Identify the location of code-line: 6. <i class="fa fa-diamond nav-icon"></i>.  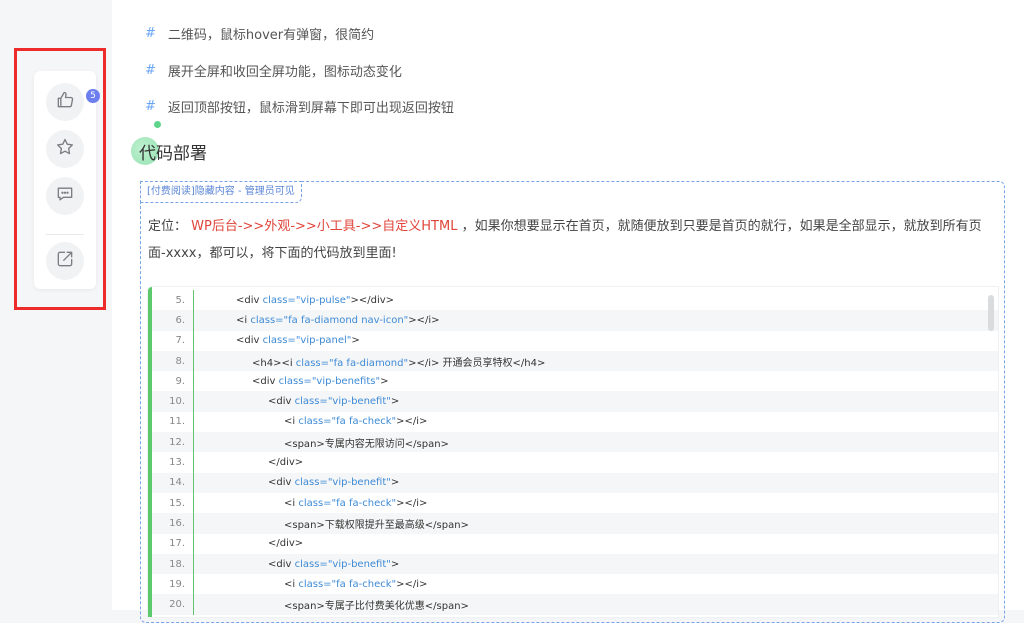
(575, 320).